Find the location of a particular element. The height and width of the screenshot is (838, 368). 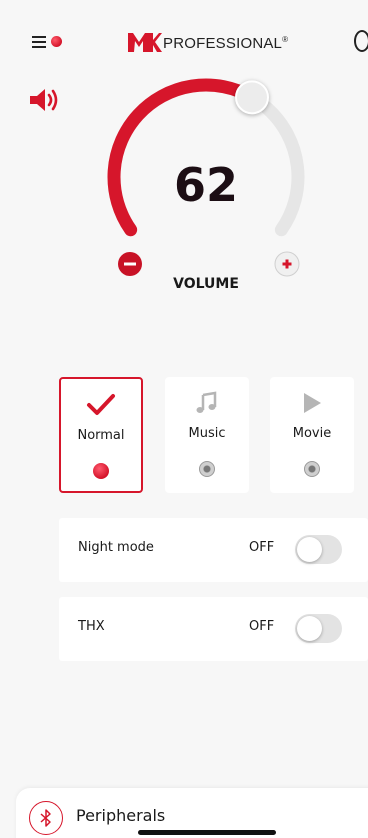

mode-label: Normal is located at coordinates (101, 435).